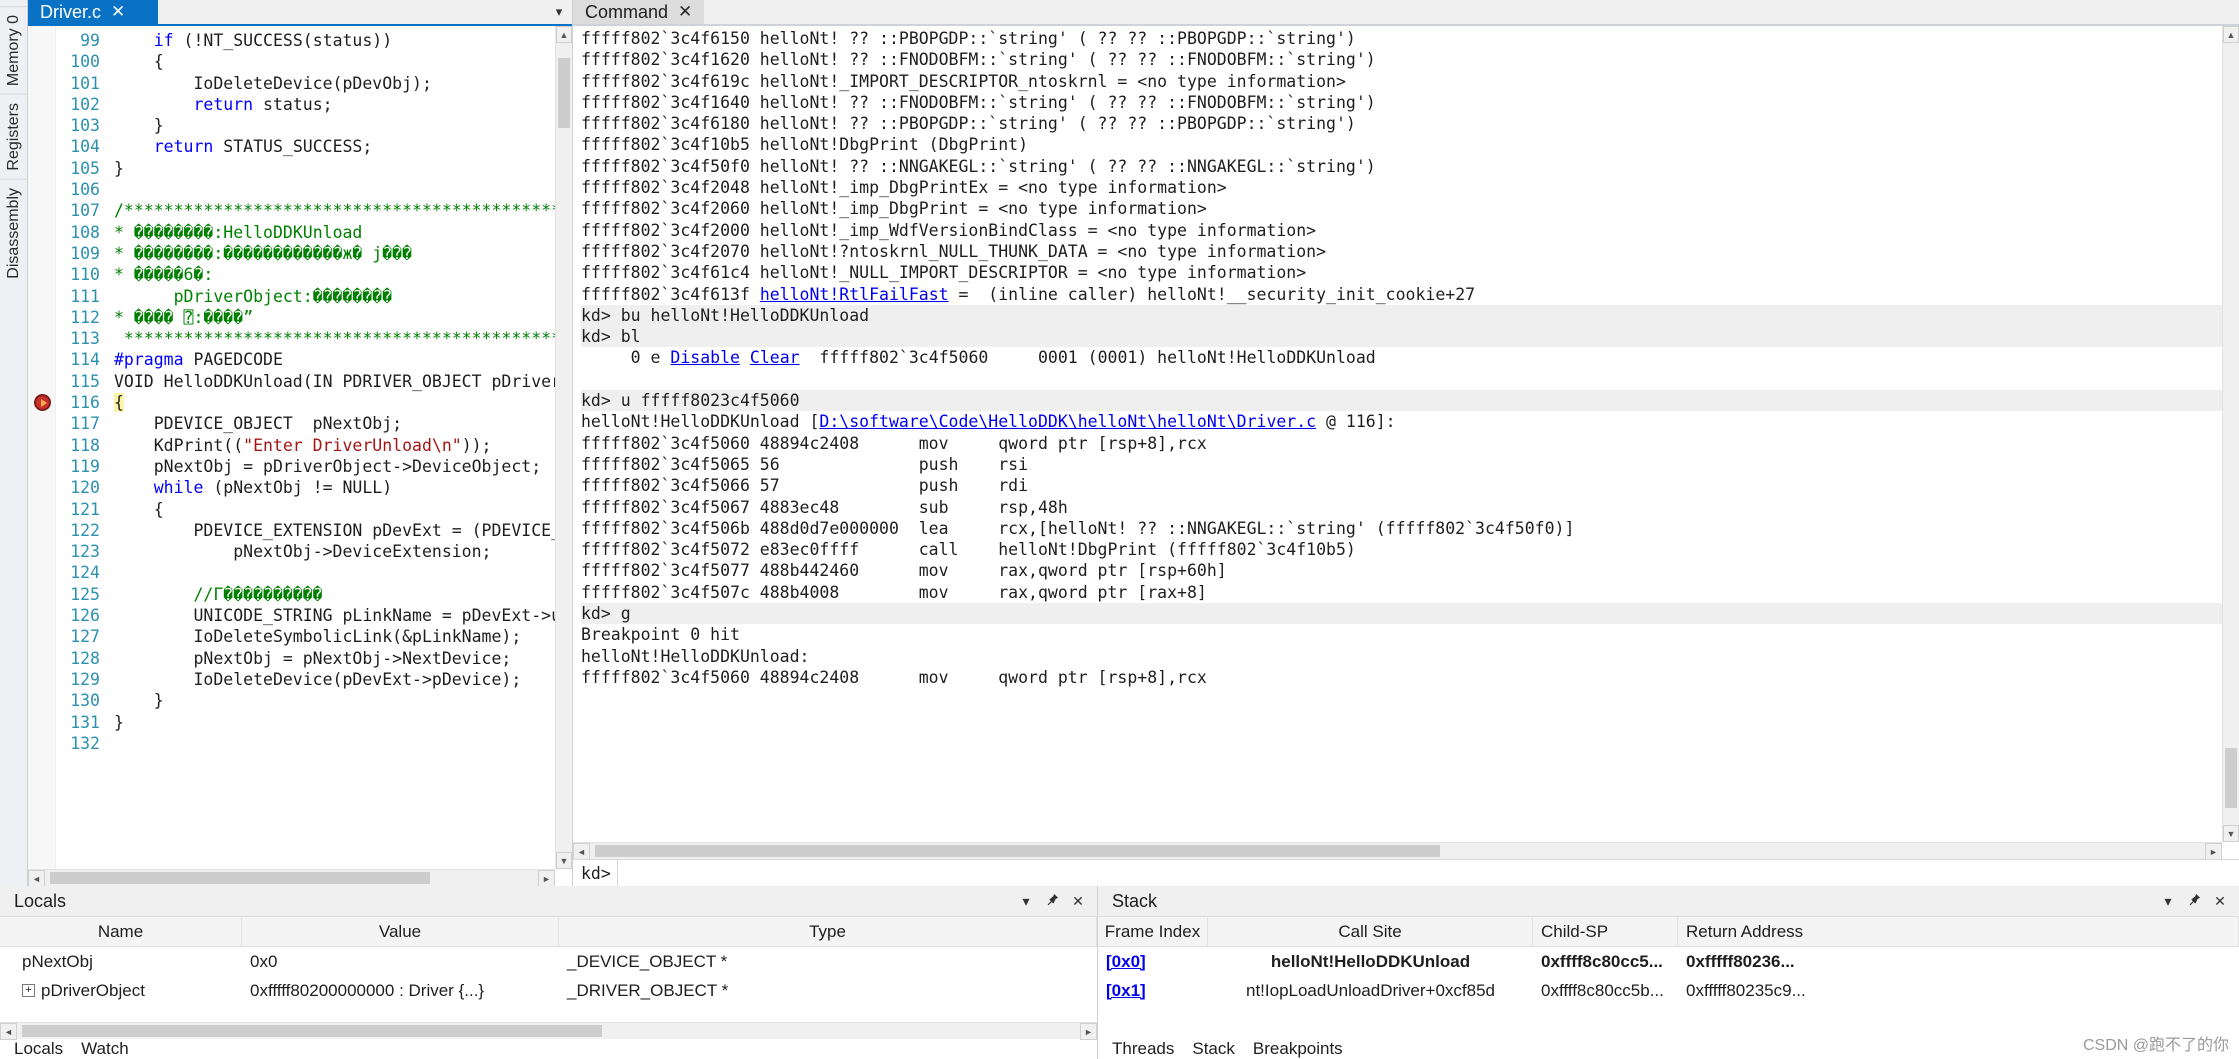  What do you see at coordinates (283, 658) in the screenshot?
I see `code-line: 128 pNextObj = pNextObj->NextDevice;` at bounding box center [283, 658].